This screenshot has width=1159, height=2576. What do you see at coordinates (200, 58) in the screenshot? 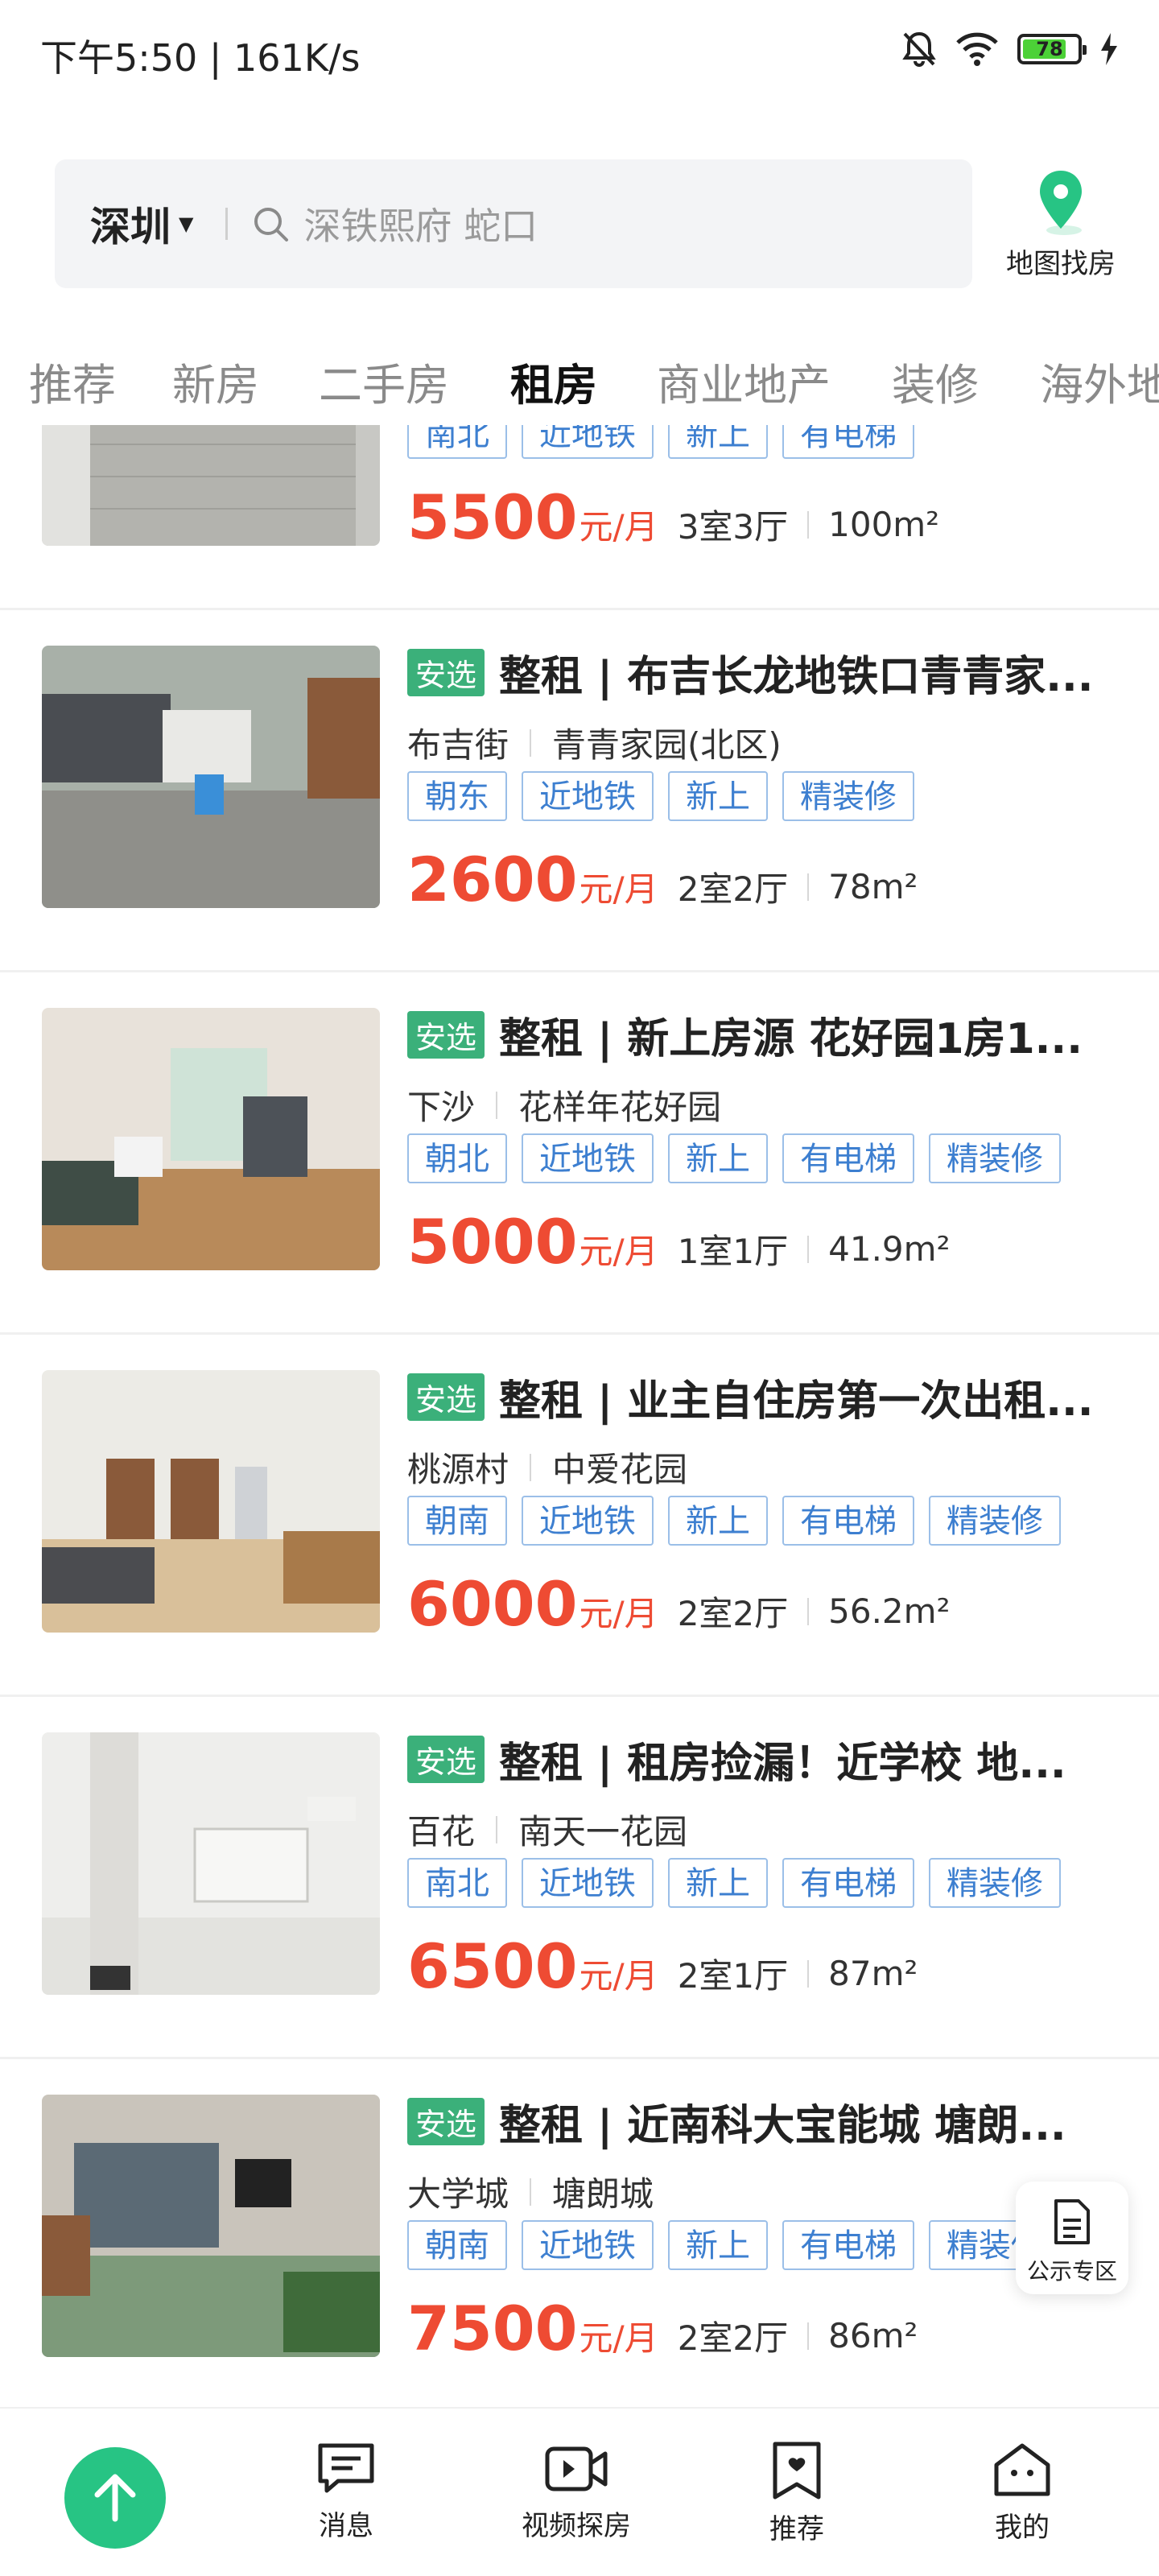
I see `status-time: 下午5:50 | 161K/s` at bounding box center [200, 58].